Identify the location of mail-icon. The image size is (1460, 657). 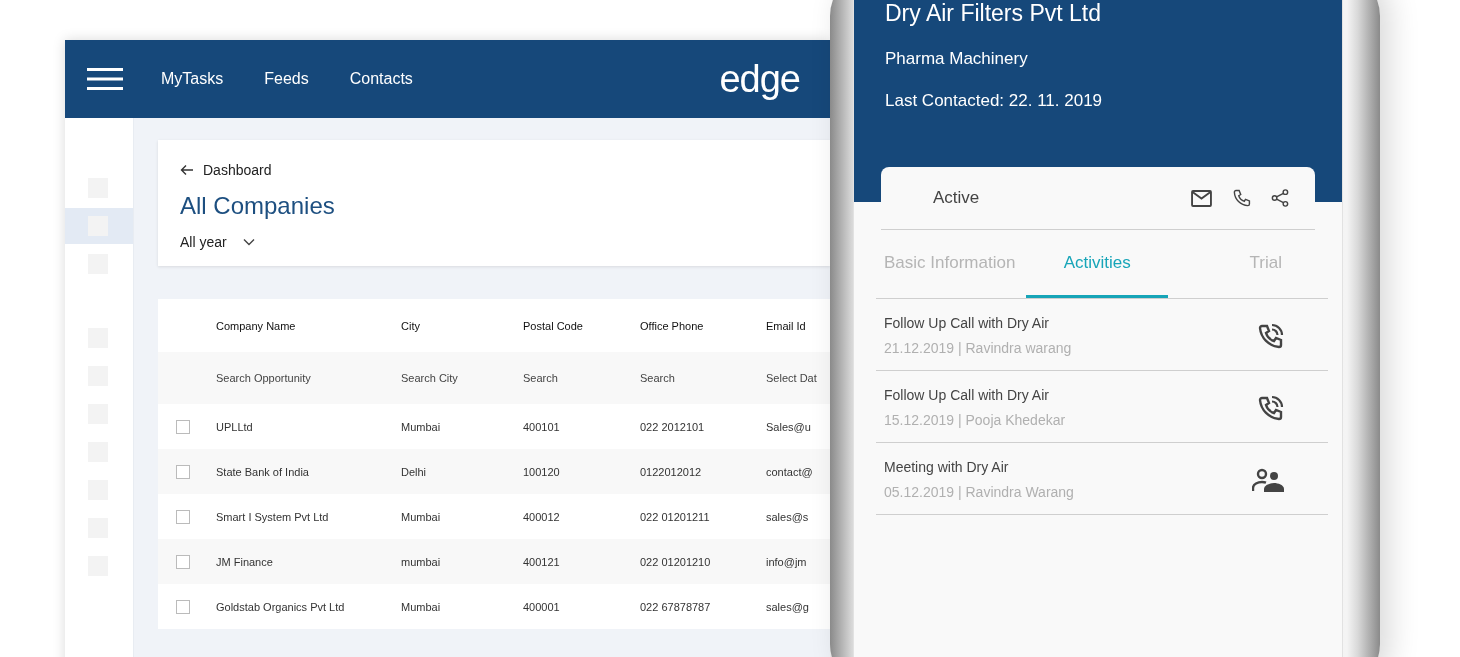
(1201, 198).